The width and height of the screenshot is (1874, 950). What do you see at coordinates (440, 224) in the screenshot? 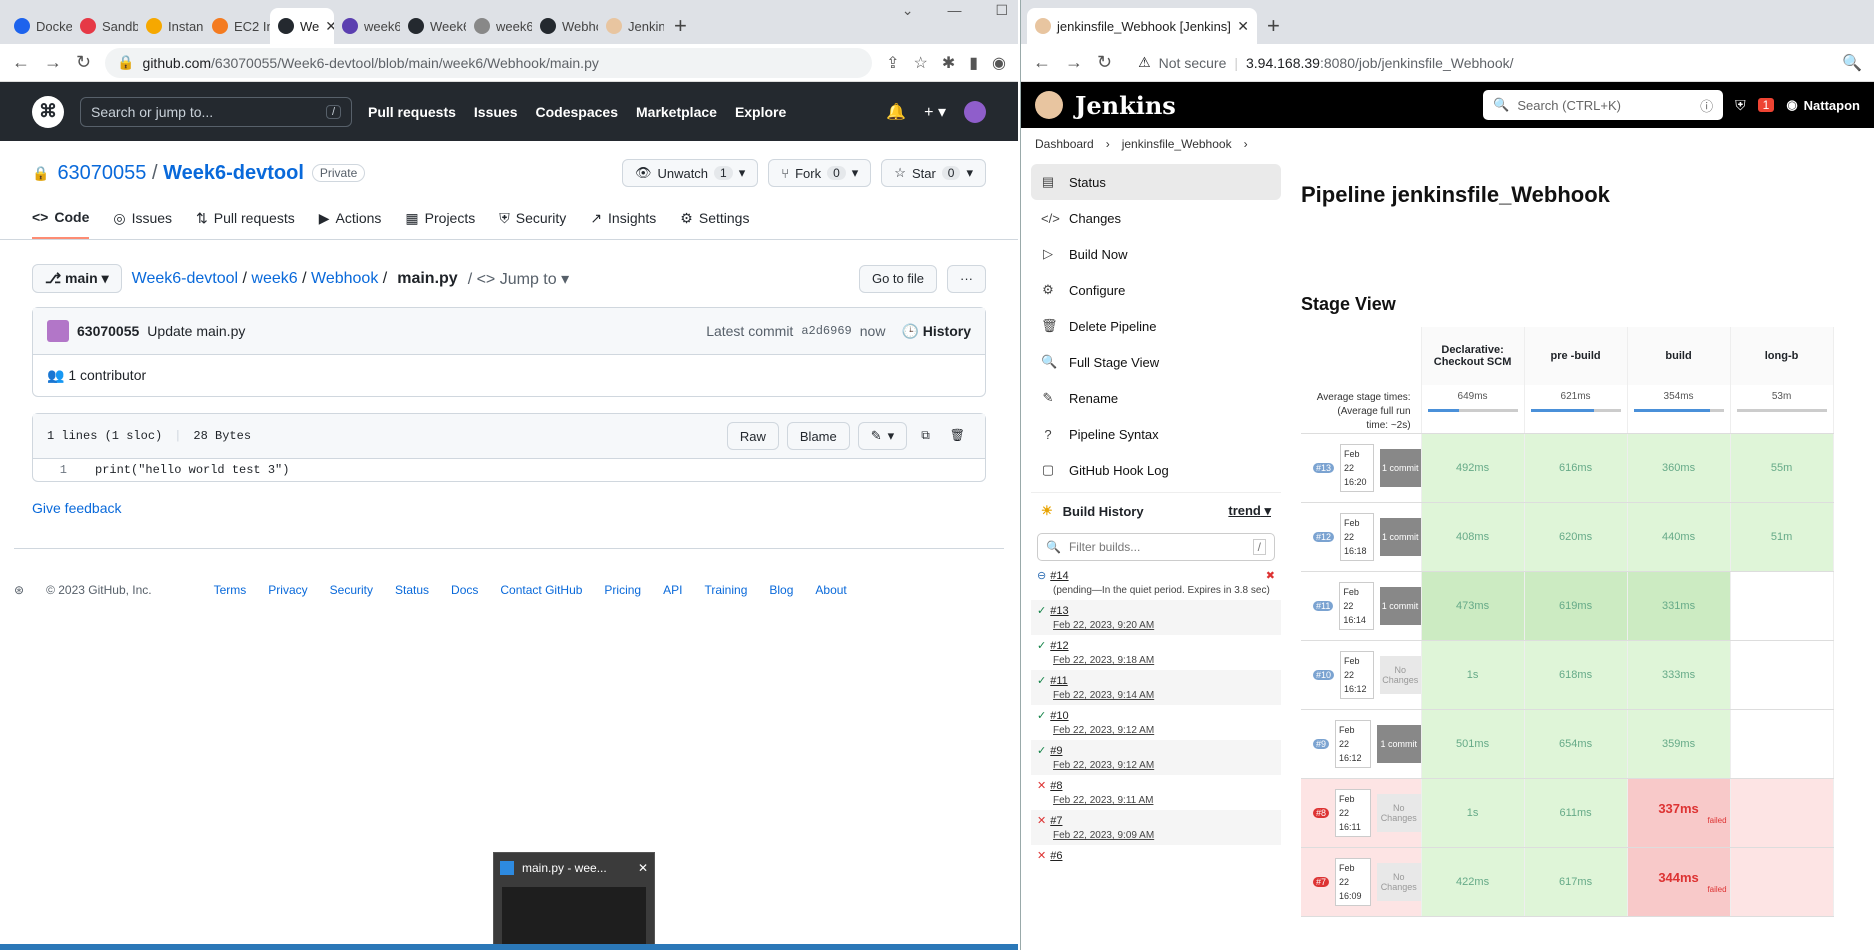
I see `repo-tab-projects: ▦ Projects` at bounding box center [440, 224].